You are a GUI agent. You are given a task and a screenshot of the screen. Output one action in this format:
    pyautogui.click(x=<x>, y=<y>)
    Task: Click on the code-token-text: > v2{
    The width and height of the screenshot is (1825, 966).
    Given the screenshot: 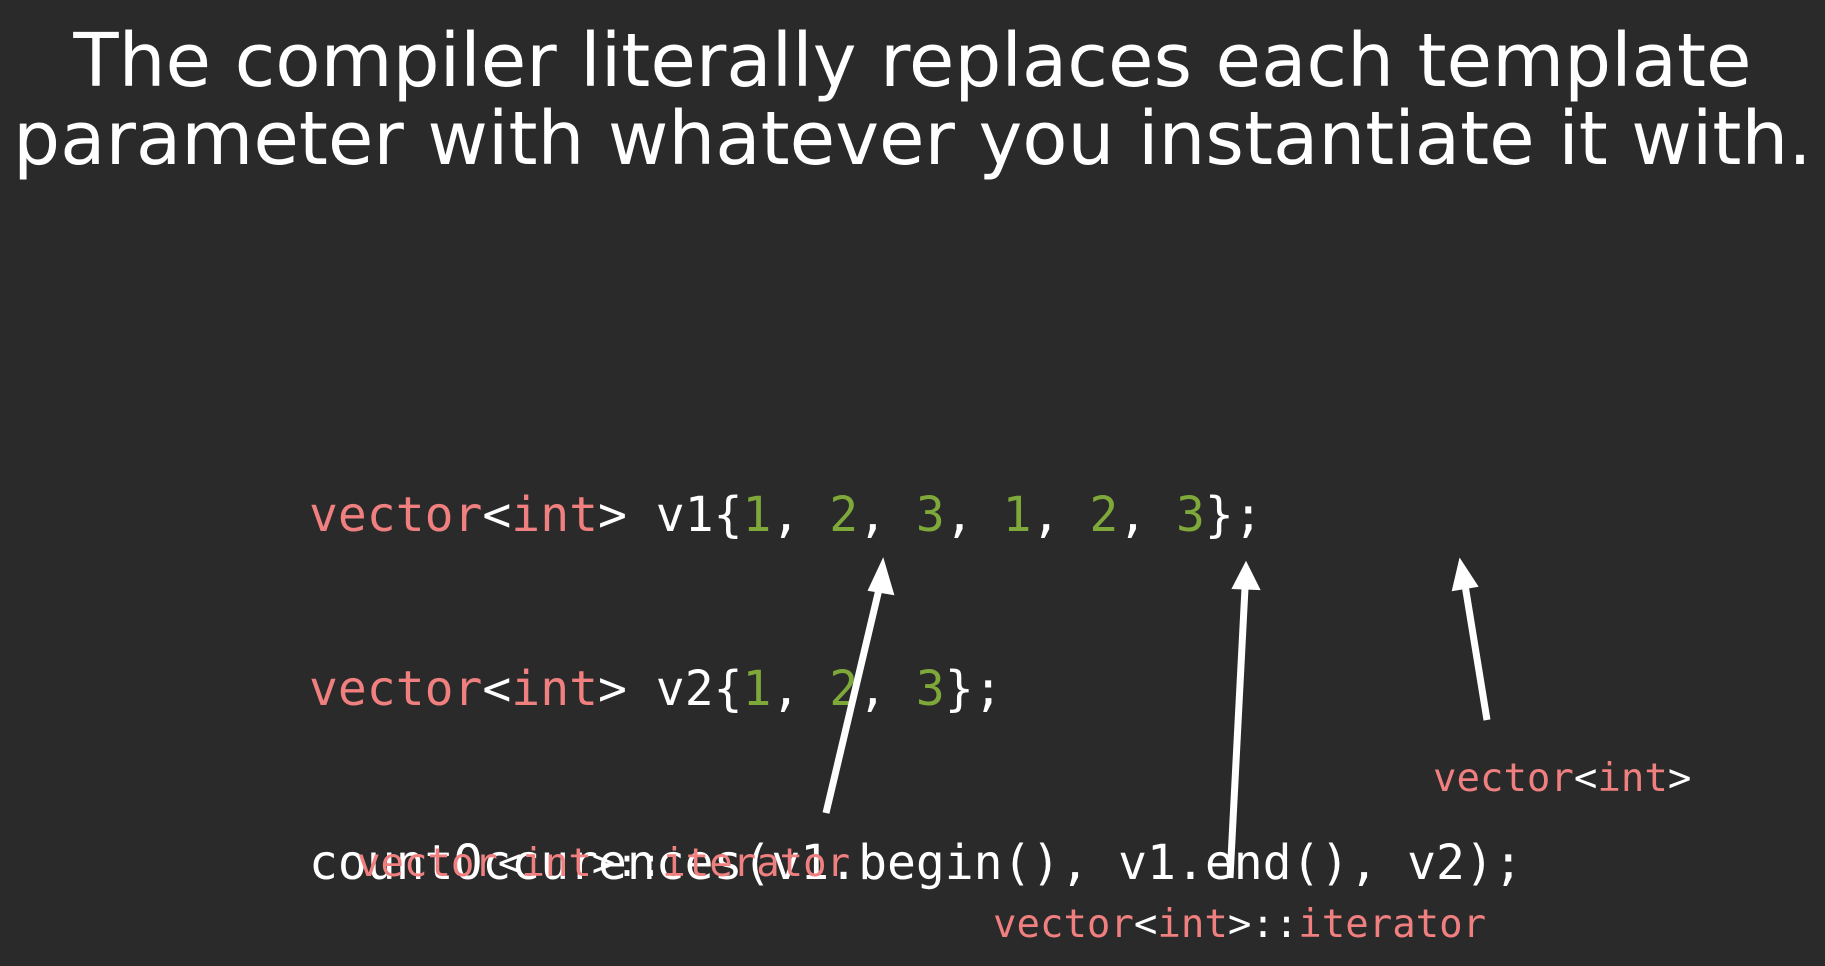 What is the action you would take?
    pyautogui.click(x=670, y=689)
    